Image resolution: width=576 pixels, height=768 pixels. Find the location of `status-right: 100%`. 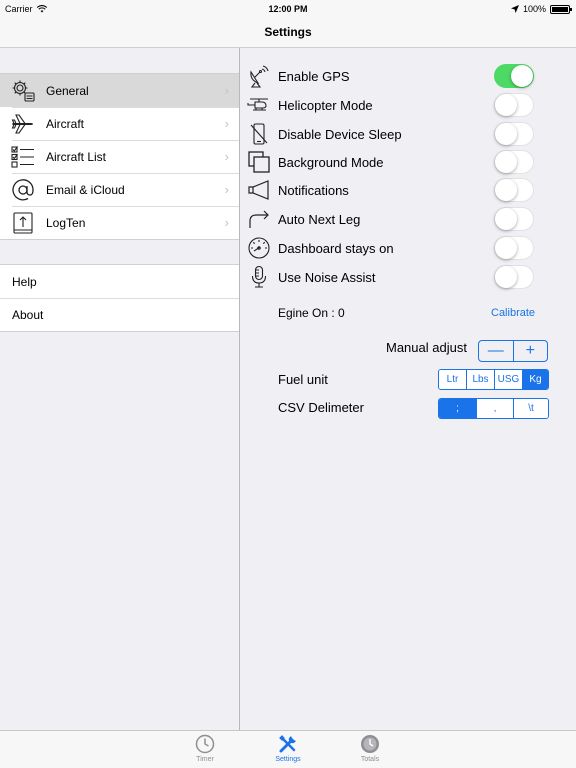

status-right: 100% is located at coordinates (541, 9).